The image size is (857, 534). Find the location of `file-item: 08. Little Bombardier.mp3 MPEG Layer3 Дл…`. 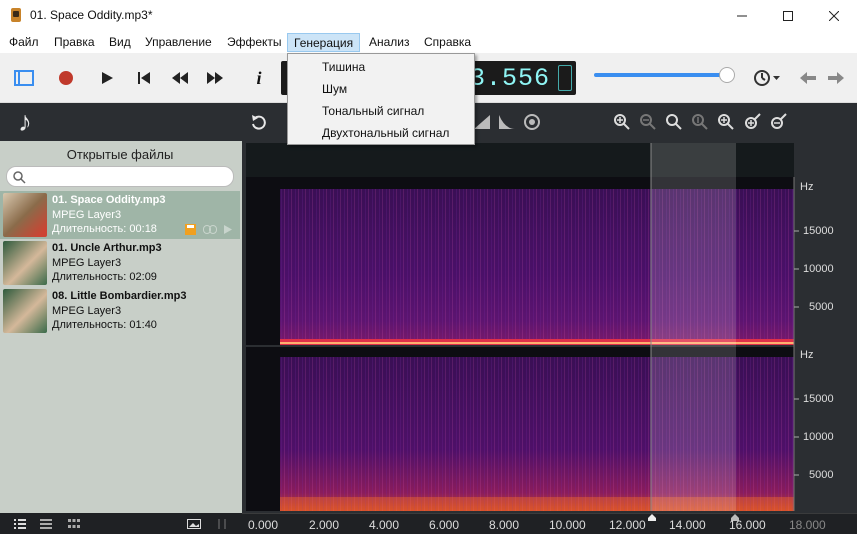

file-item: 08. Little Bombardier.mp3 MPEG Layer3 Дл… is located at coordinates (120, 311).